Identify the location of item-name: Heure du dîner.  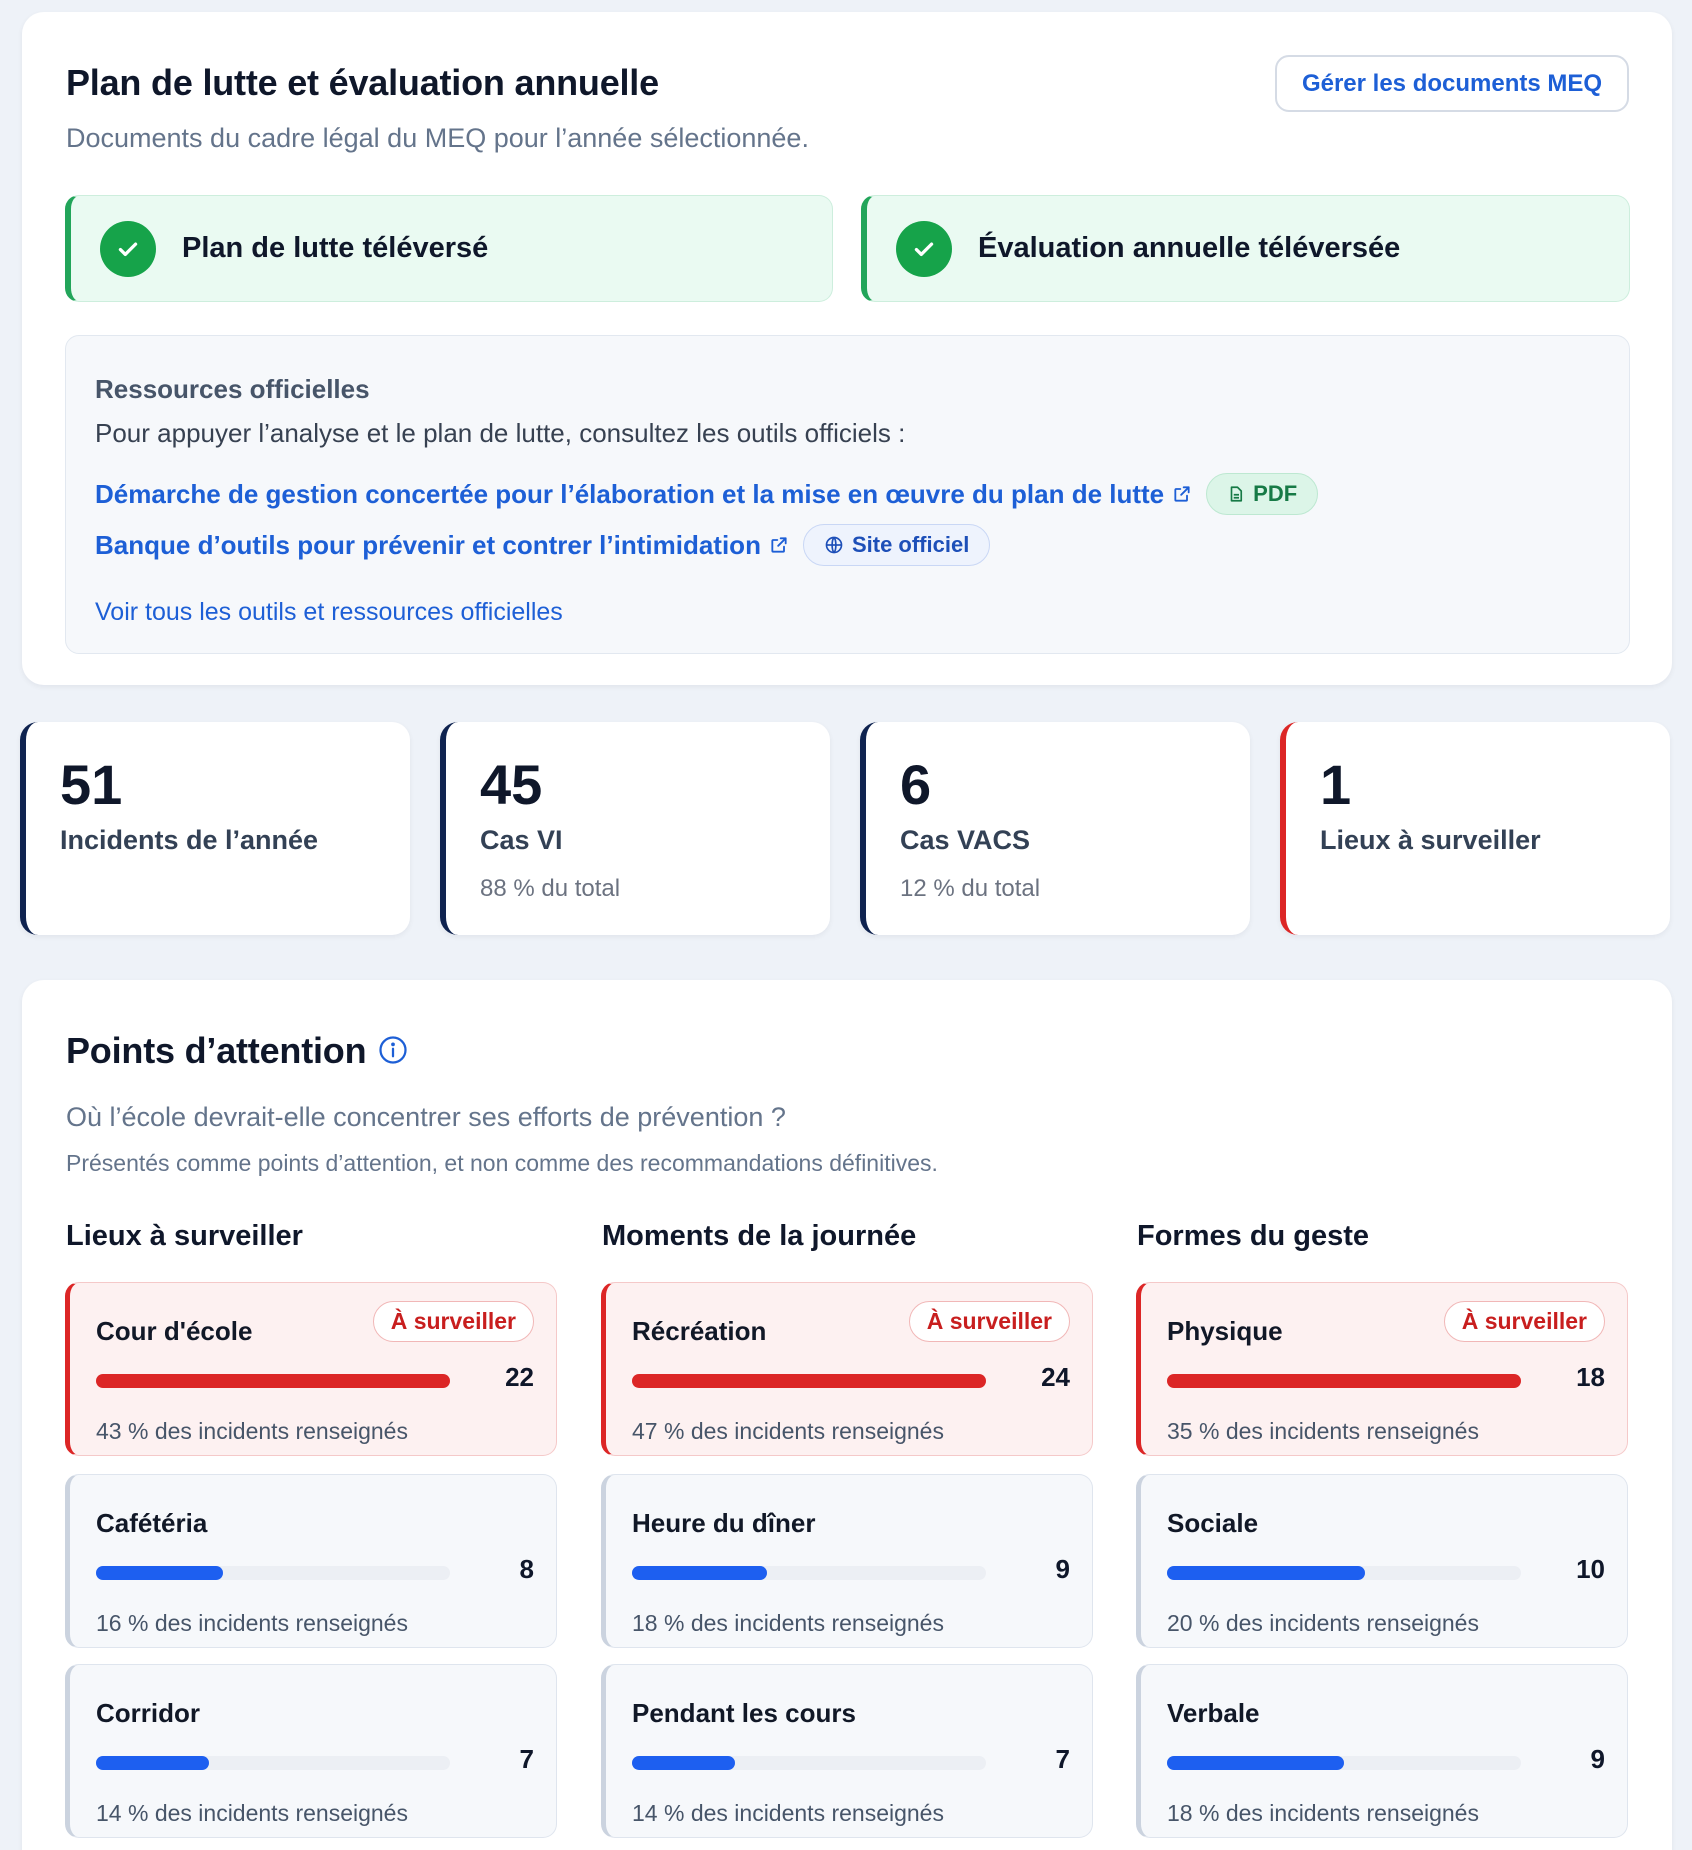
(724, 1523).